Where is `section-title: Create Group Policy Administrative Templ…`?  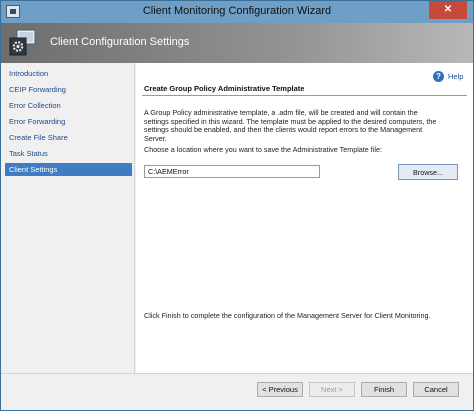
section-title: Create Group Policy Administrative Templ… is located at coordinates (224, 88).